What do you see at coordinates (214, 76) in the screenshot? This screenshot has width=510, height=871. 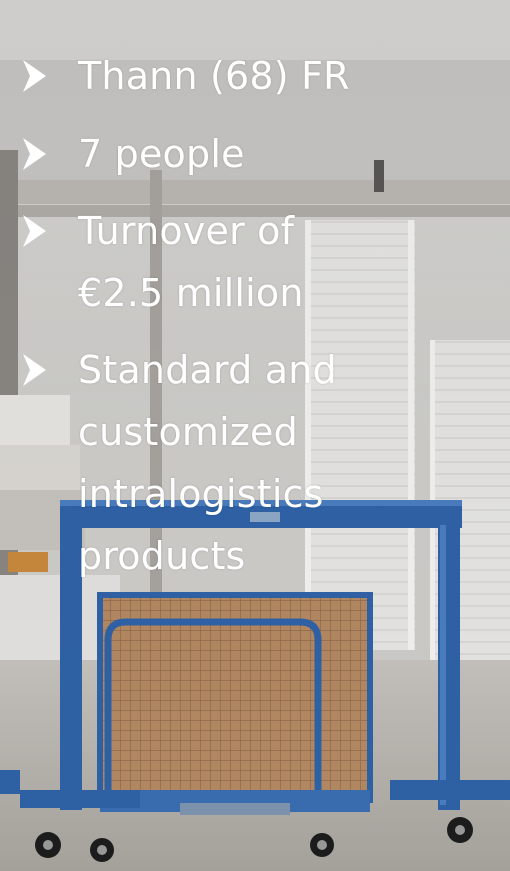 I see `bullet-1-line-1: Thann (68) FR` at bounding box center [214, 76].